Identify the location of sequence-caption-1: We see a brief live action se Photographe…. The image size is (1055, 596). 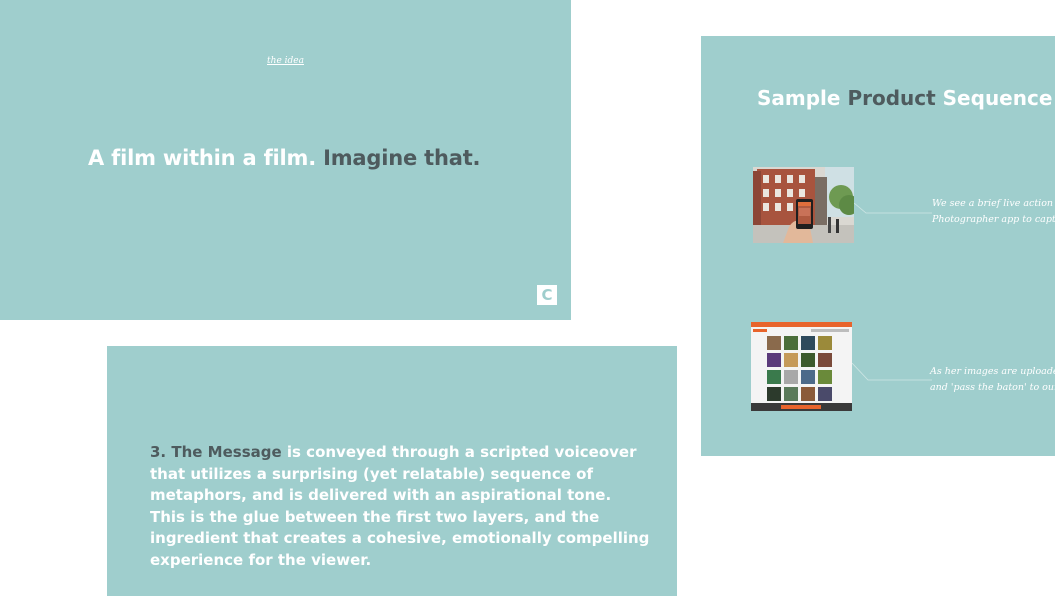
(993, 212).